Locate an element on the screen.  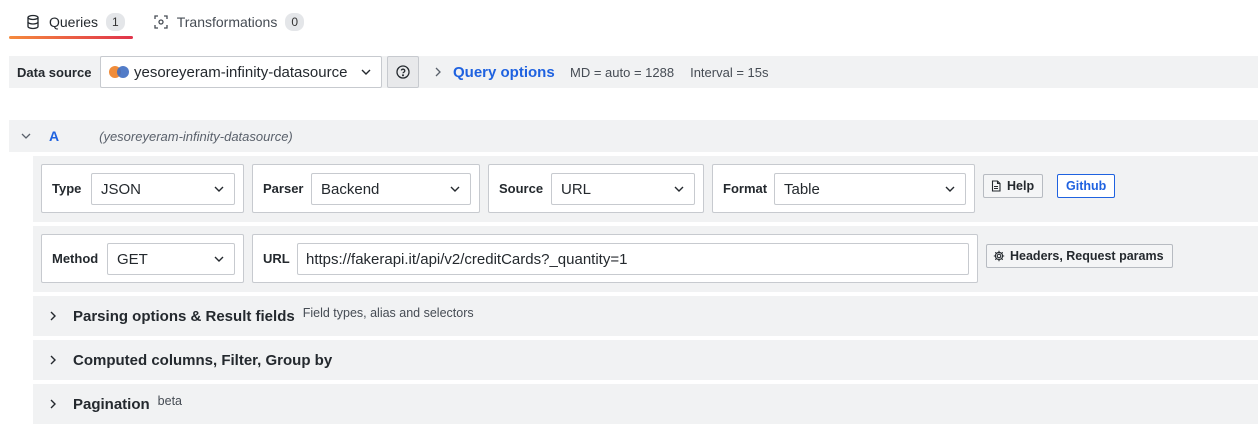
type-field: Type JSON is located at coordinates (142, 188).